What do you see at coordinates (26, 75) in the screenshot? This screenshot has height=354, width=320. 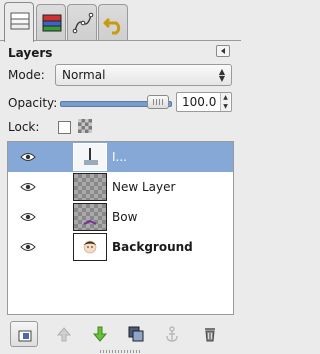 I see `mode-label: Mode:` at bounding box center [26, 75].